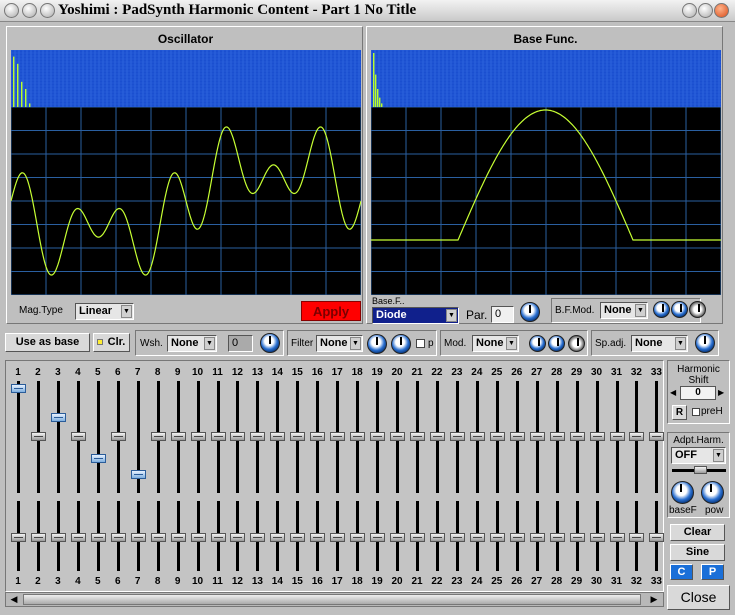 The width and height of the screenshot is (735, 615). What do you see at coordinates (415, 315) in the screenshot?
I see `base-f-select: Diode ▼` at bounding box center [415, 315].